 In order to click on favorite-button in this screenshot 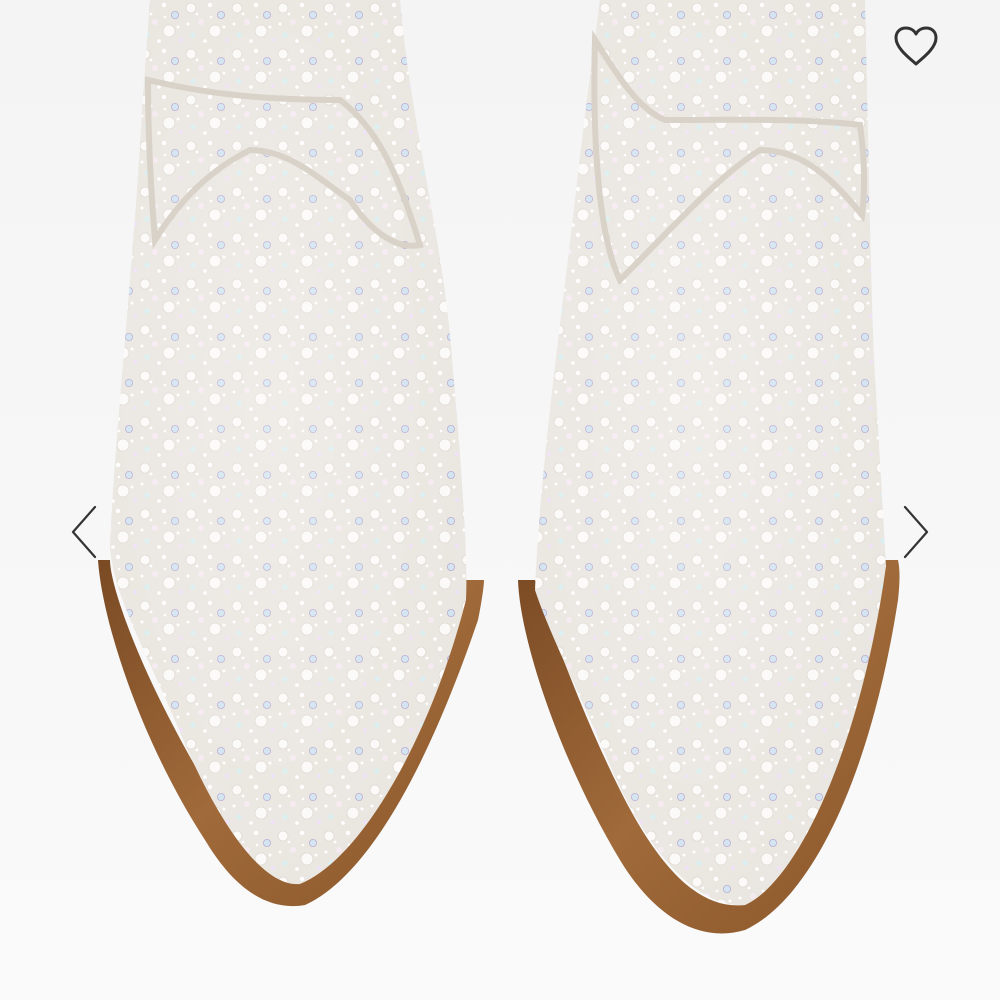, I will do `click(916, 46)`.